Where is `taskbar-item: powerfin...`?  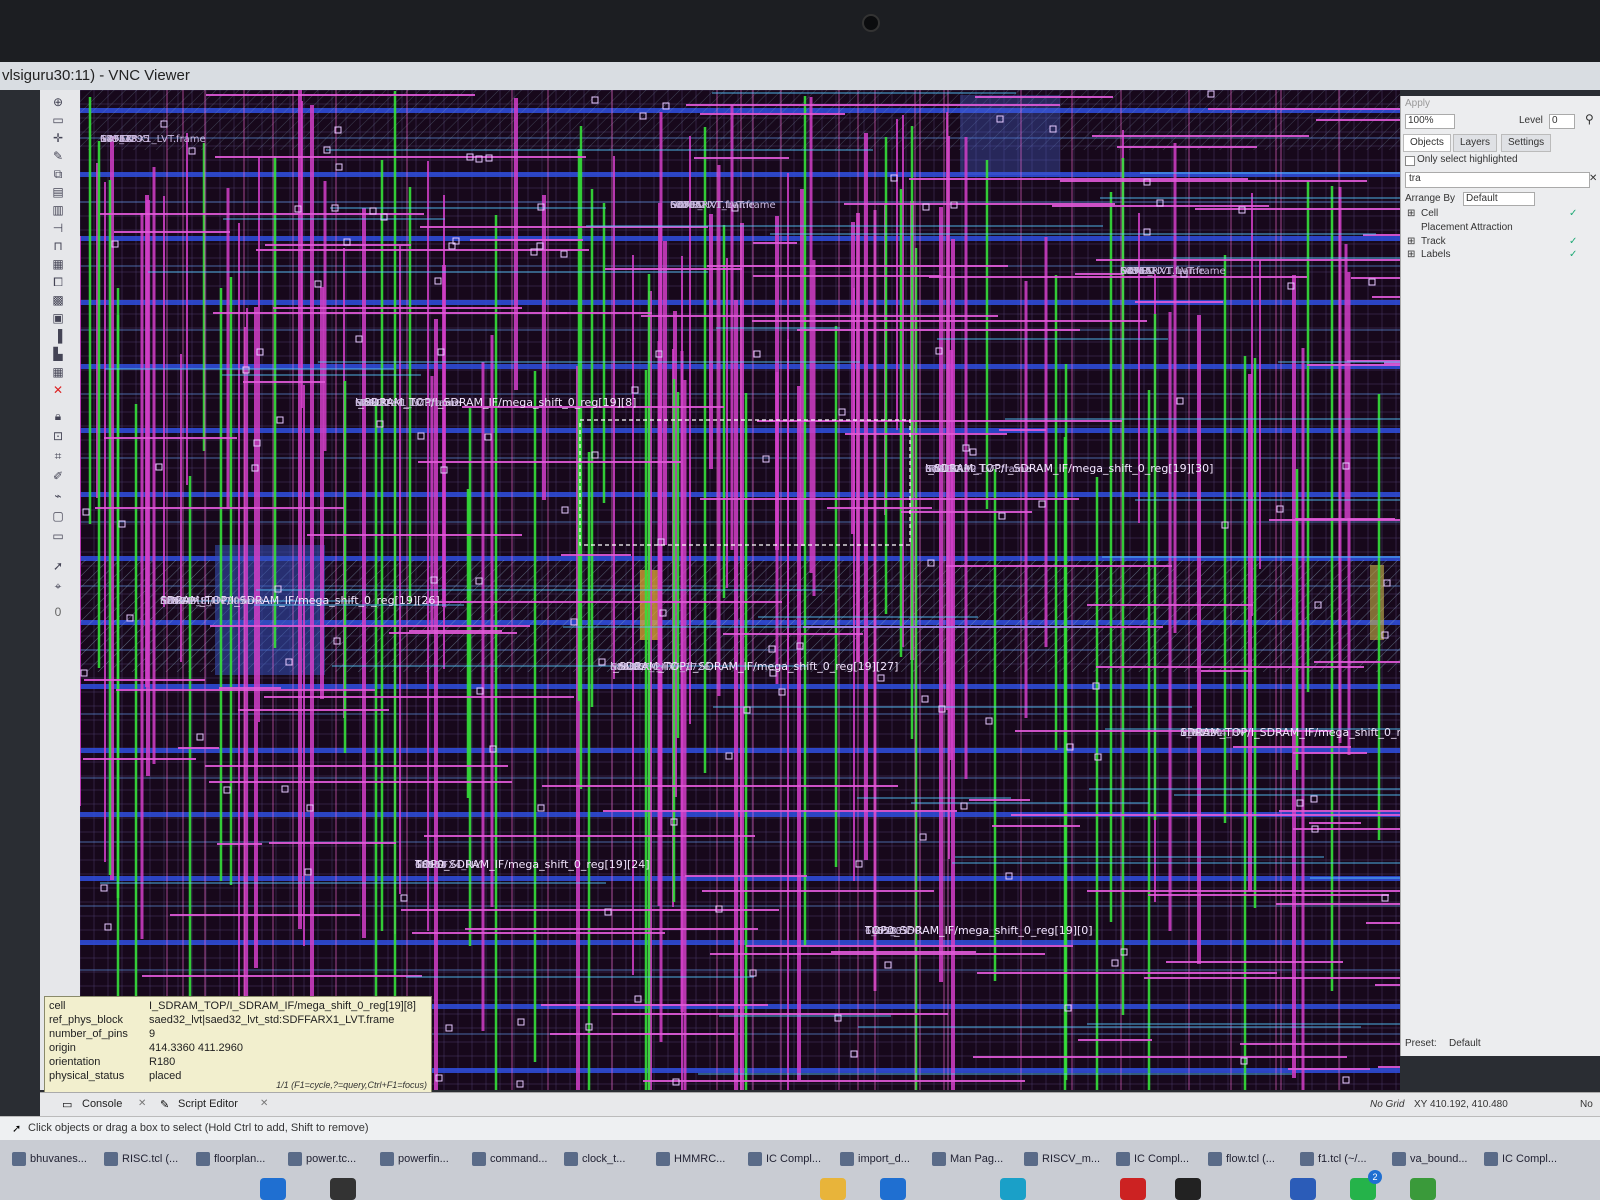 taskbar-item: powerfin... is located at coordinates (412, 1159).